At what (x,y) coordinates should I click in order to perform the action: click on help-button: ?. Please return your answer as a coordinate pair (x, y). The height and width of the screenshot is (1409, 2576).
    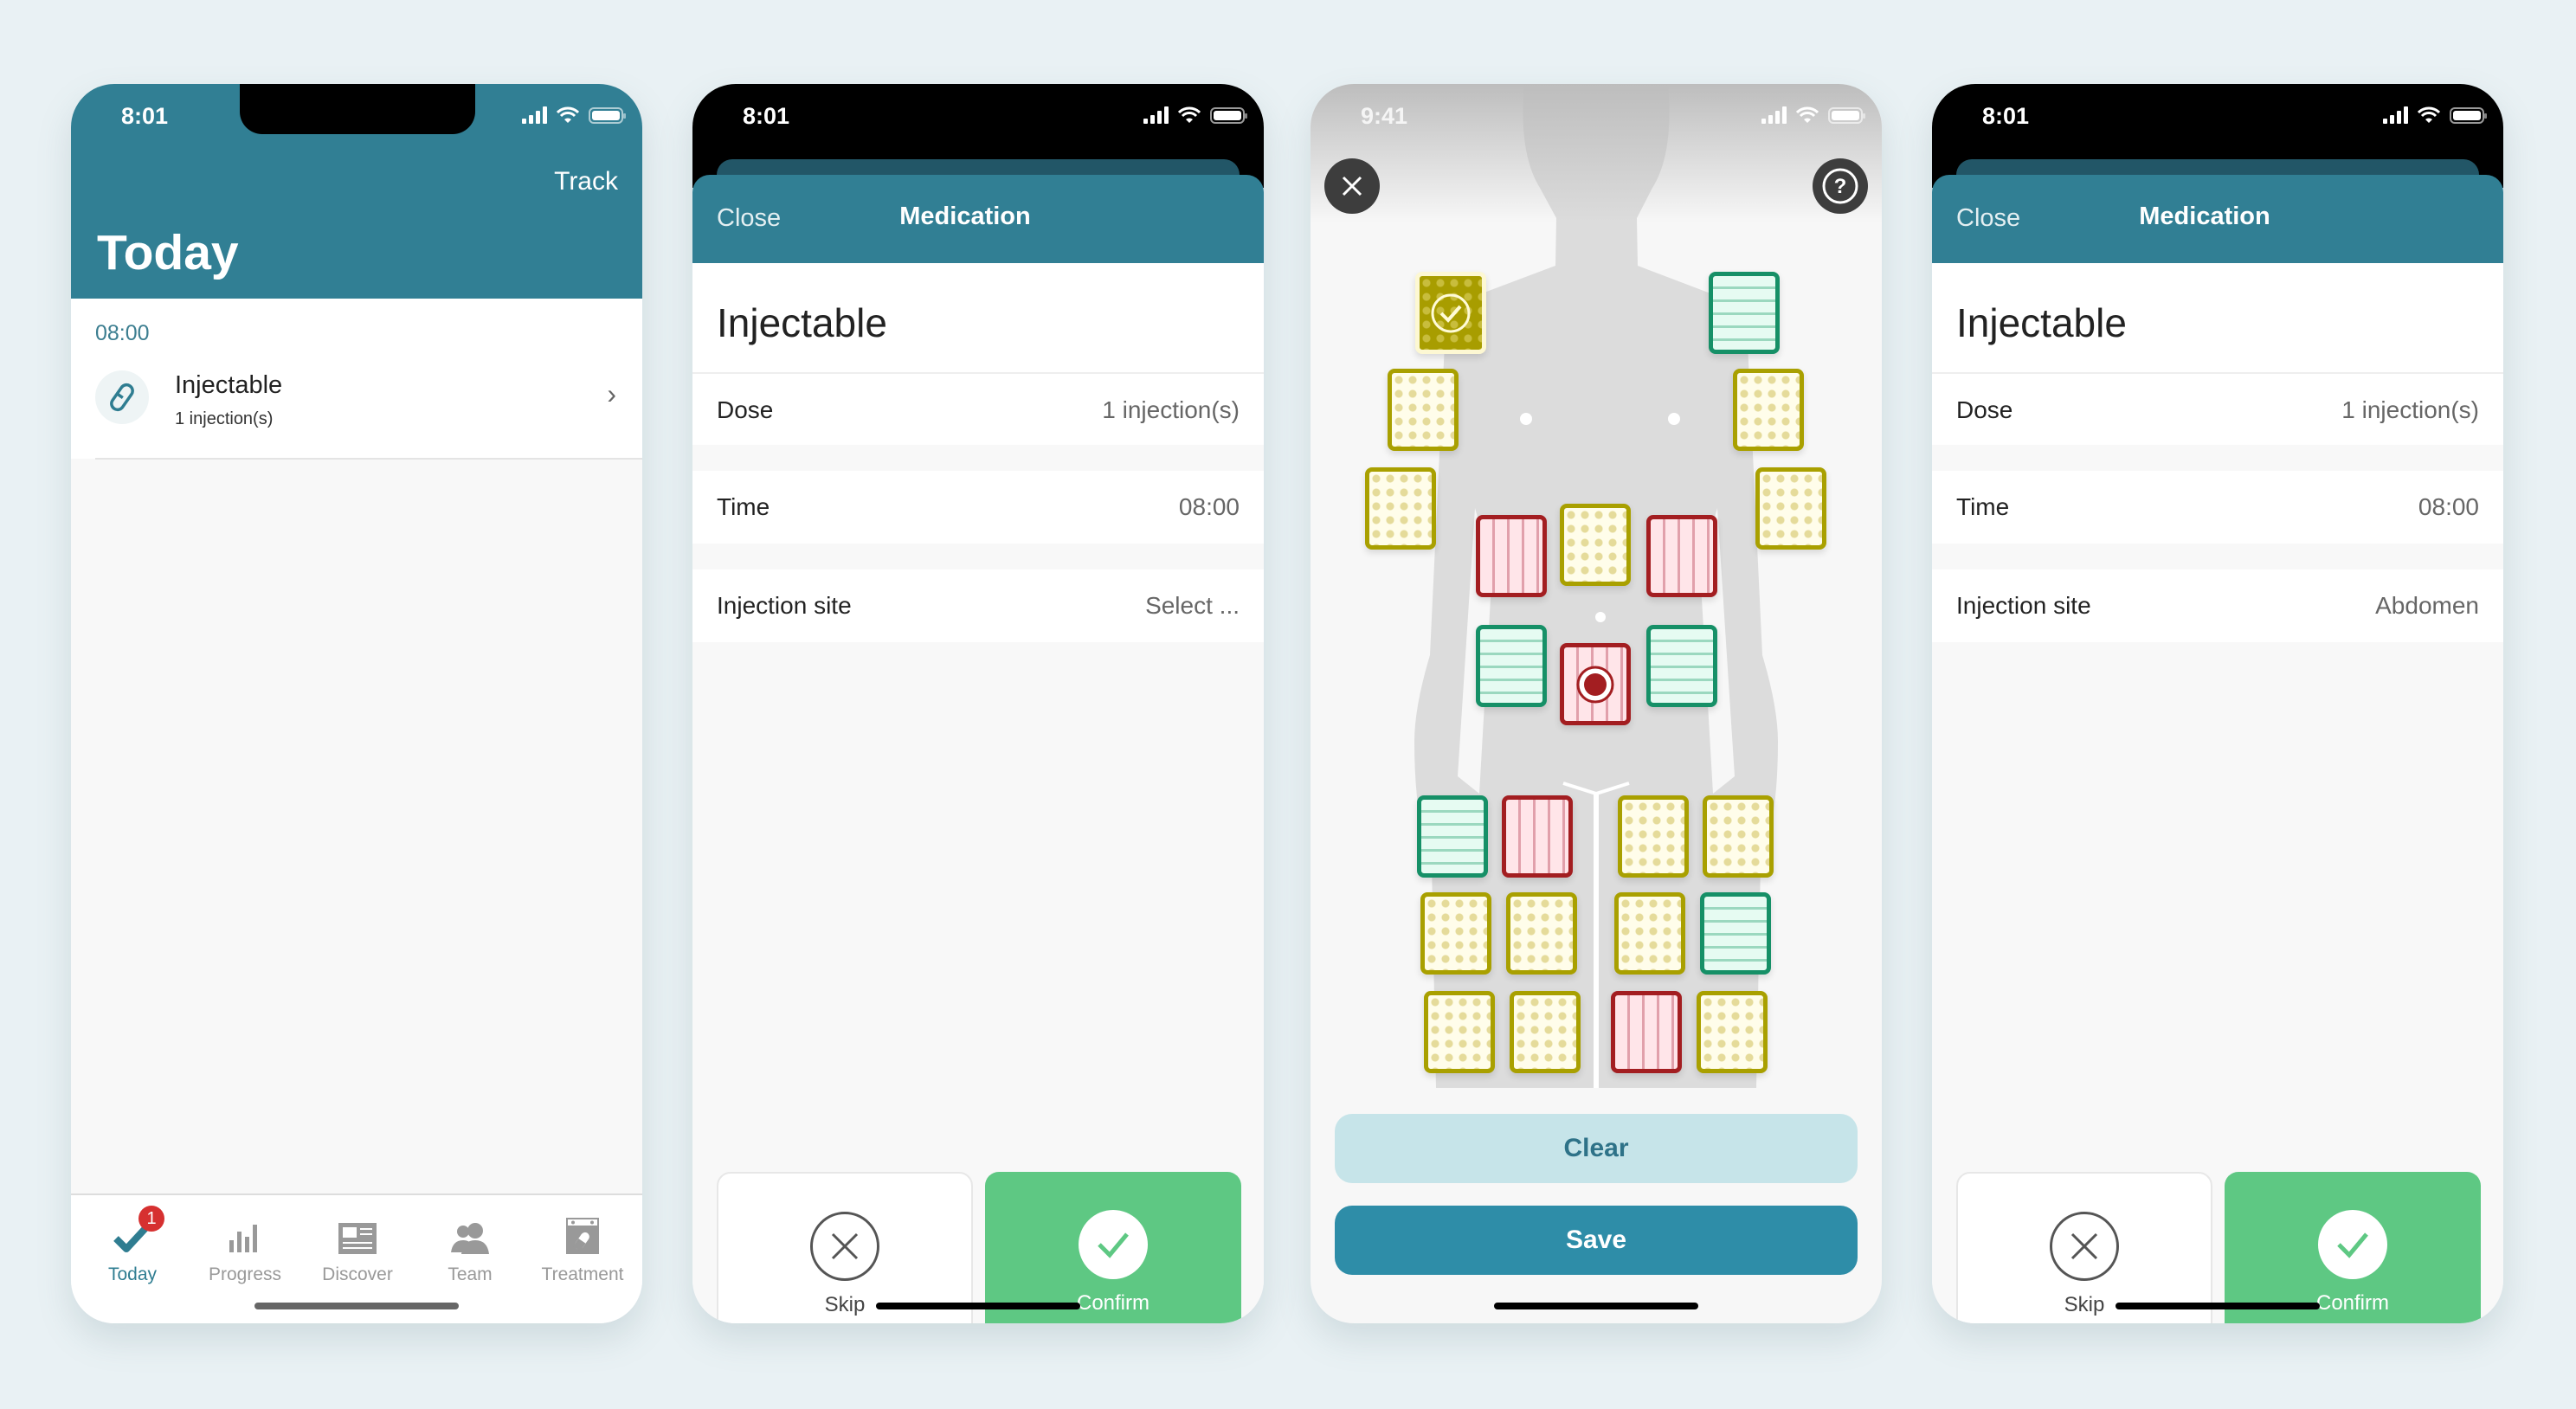
    Looking at the image, I should click on (1841, 186).